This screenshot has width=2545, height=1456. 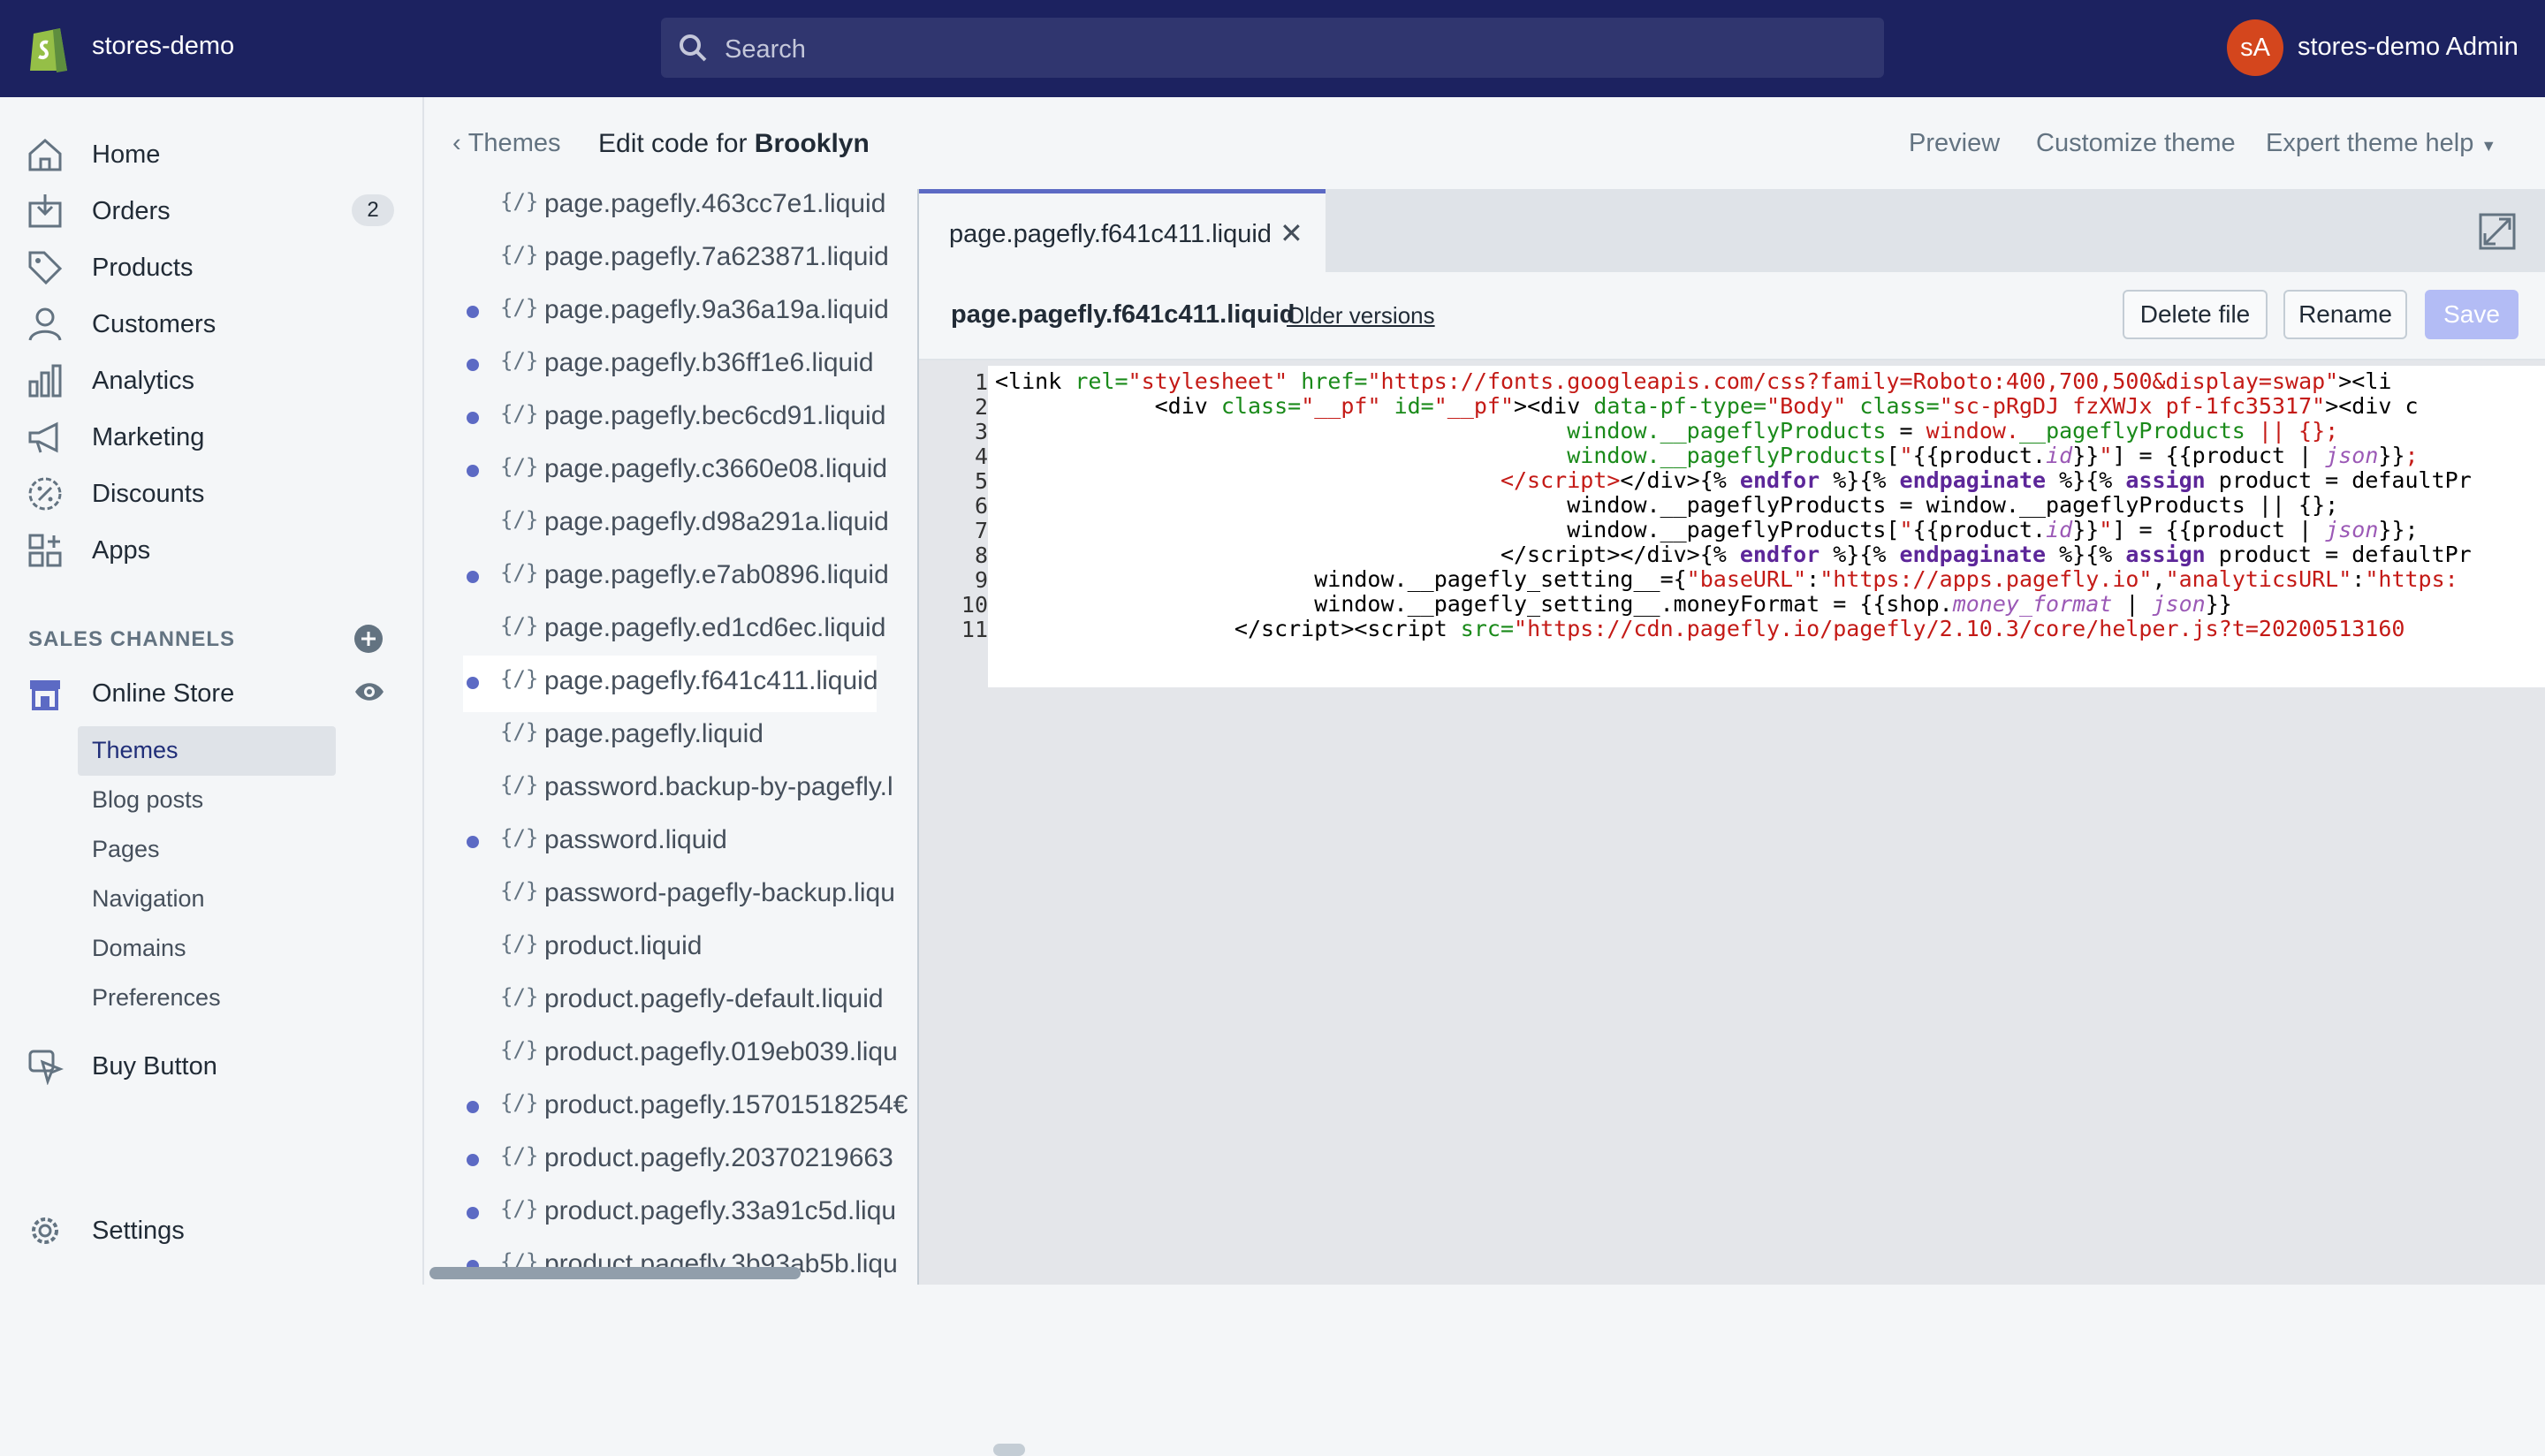 I want to click on file-list-item: {/} product.pagefly.33a91c5d.liqu, so click(x=661, y=1210).